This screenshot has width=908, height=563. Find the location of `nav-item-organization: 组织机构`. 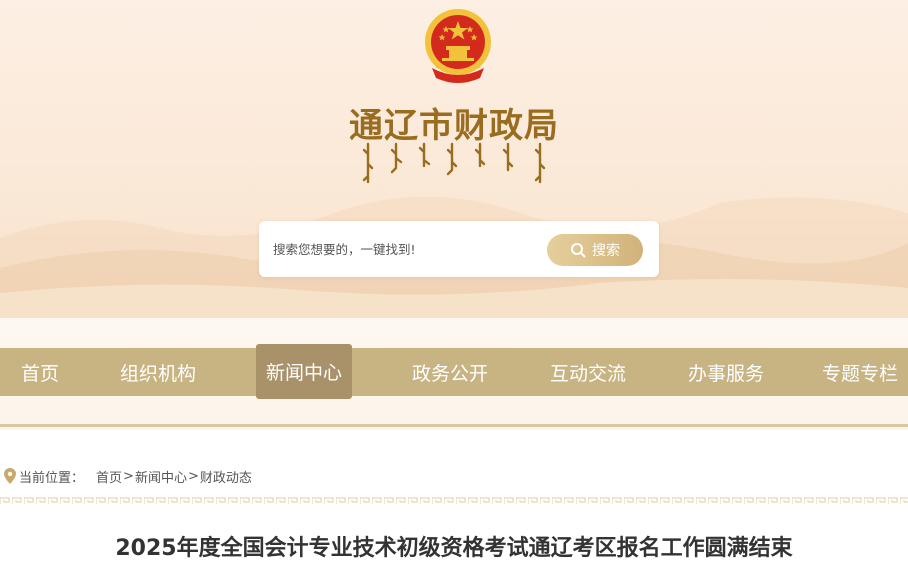

nav-item-organization: 组织机构 is located at coordinates (158, 372).